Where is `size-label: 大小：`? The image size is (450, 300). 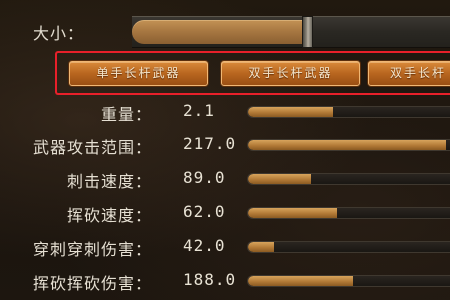 size-label: 大小： is located at coordinates (59, 33).